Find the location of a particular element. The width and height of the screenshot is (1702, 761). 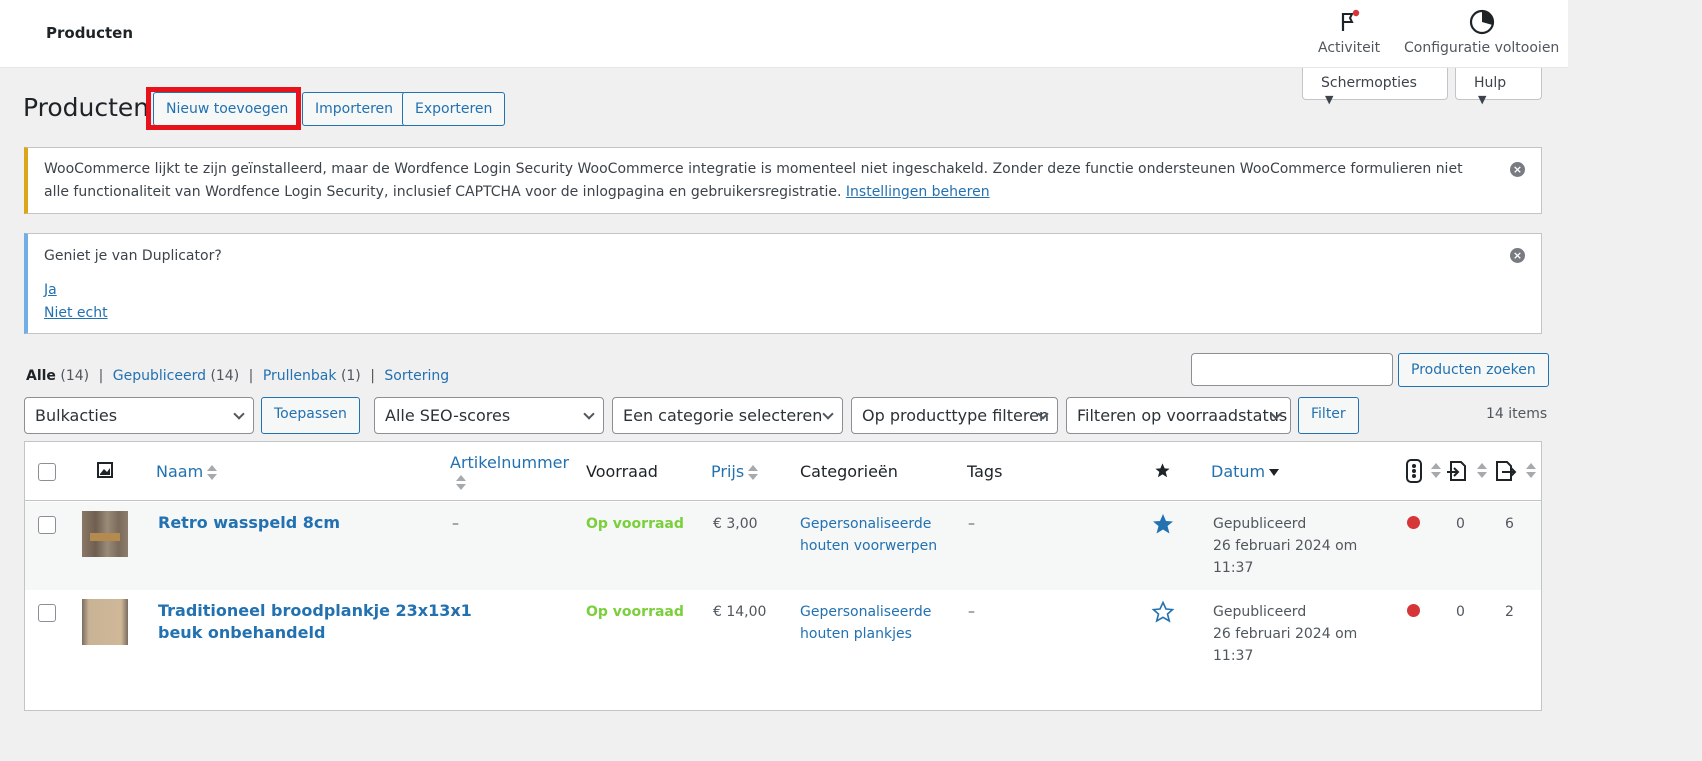

product-type-select: Op producttype filteren is located at coordinates (954, 415).